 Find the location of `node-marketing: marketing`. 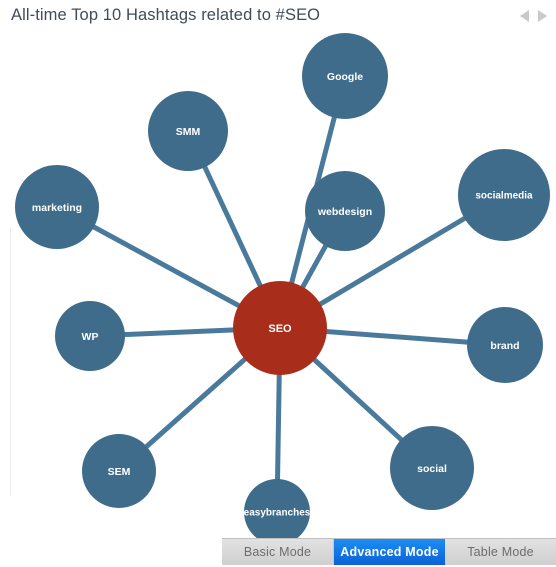

node-marketing: marketing is located at coordinates (57, 207).